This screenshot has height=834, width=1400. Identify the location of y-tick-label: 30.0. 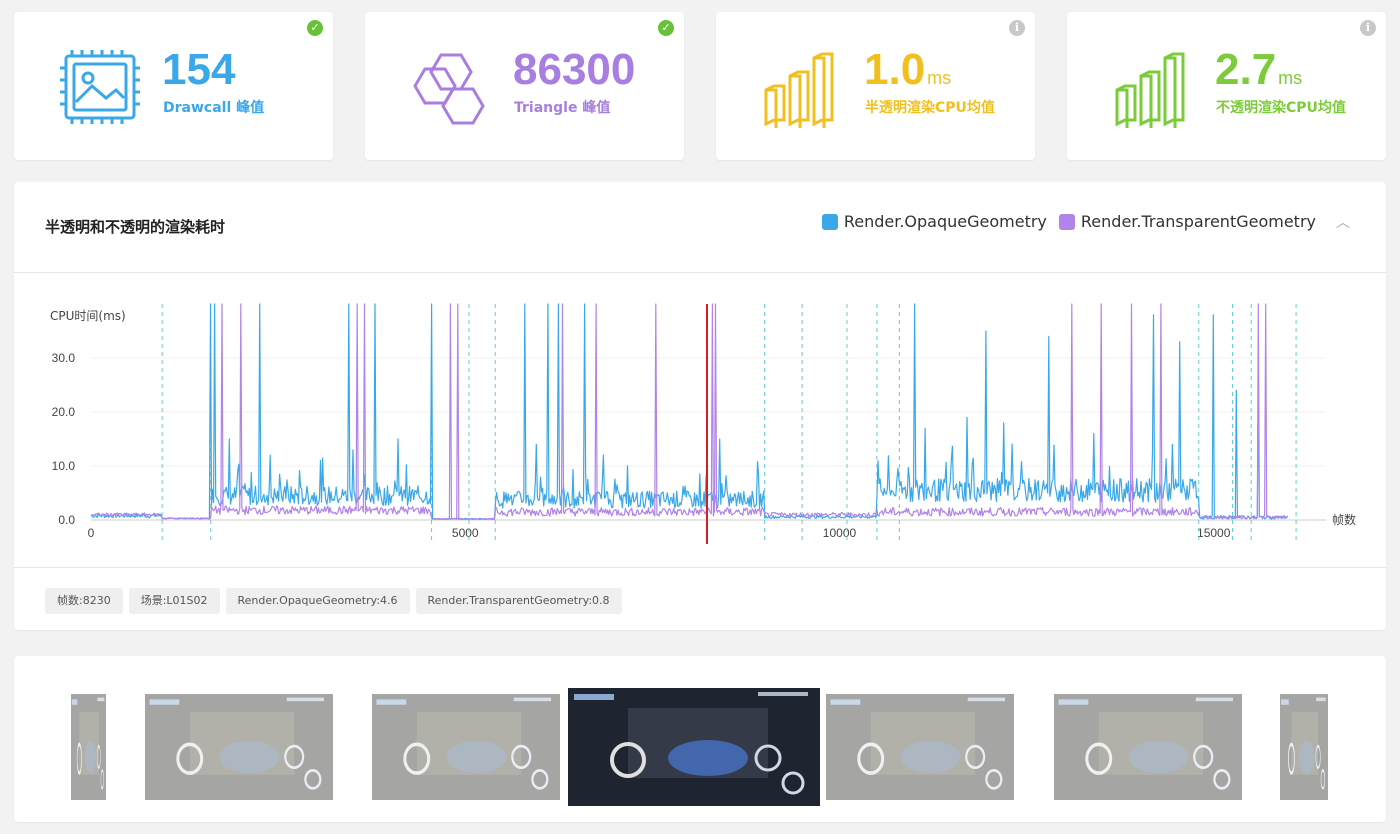
(64, 358).